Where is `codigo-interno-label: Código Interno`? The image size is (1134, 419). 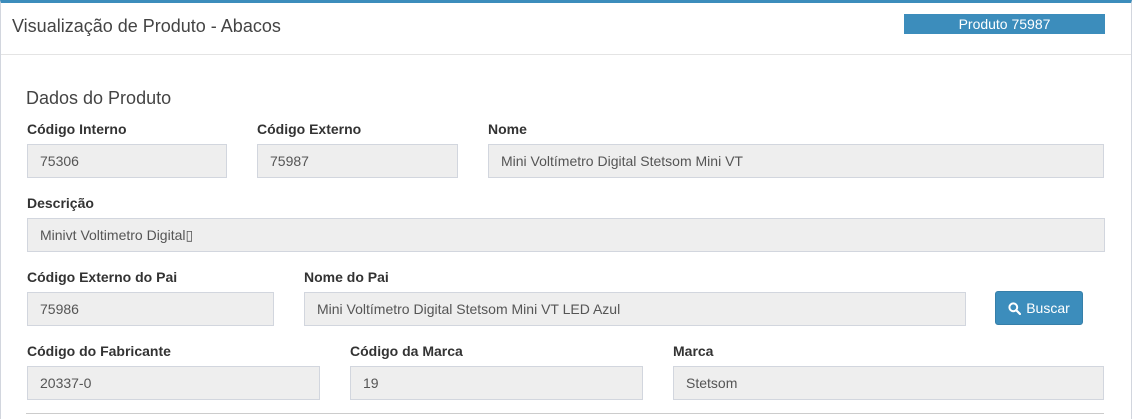
codigo-interno-label: Código Interno is located at coordinates (77, 129).